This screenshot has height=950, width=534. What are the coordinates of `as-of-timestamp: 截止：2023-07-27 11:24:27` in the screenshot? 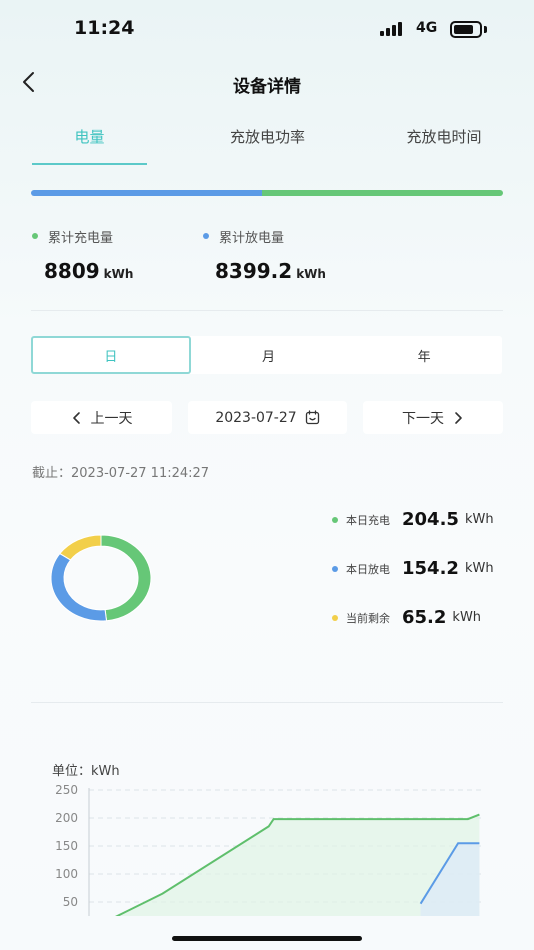 It's located at (121, 473).